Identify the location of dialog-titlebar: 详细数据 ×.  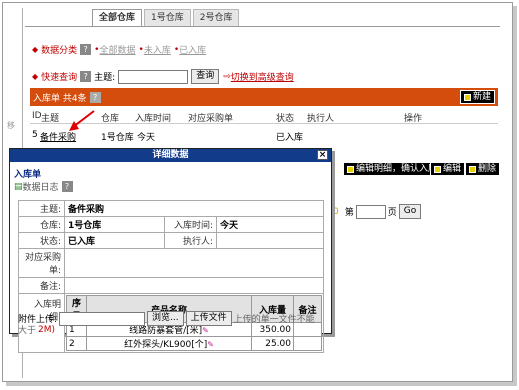
(170, 155).